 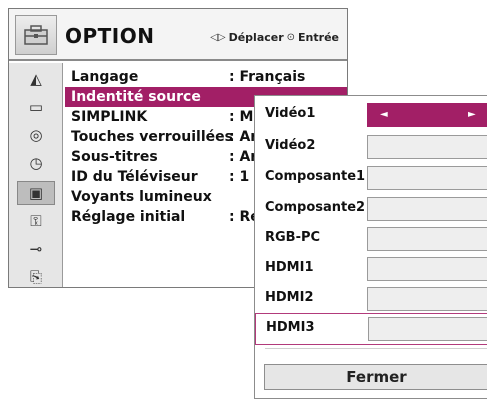 What do you see at coordinates (36, 135) in the screenshot?
I see `audio-icon: ◎` at bounding box center [36, 135].